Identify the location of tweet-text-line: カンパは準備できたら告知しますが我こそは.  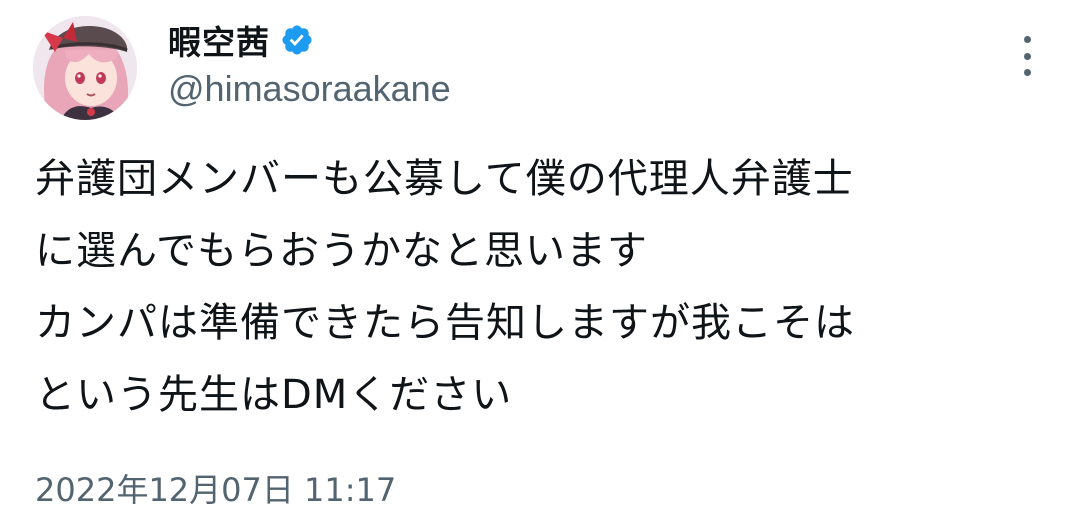
(445, 323).